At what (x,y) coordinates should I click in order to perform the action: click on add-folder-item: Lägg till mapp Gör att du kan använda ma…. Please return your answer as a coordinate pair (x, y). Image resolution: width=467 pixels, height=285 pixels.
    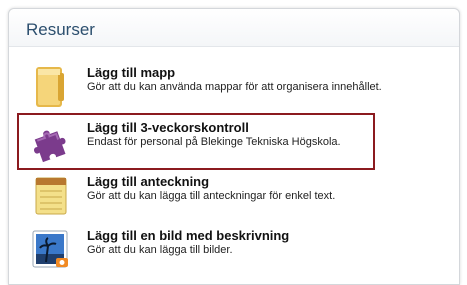
    Looking at the image, I should click on (210, 92).